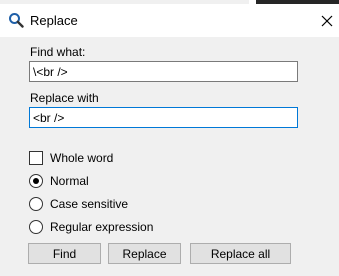 The width and height of the screenshot is (339, 276). I want to click on case-sensitive-radio, so click(36, 204).